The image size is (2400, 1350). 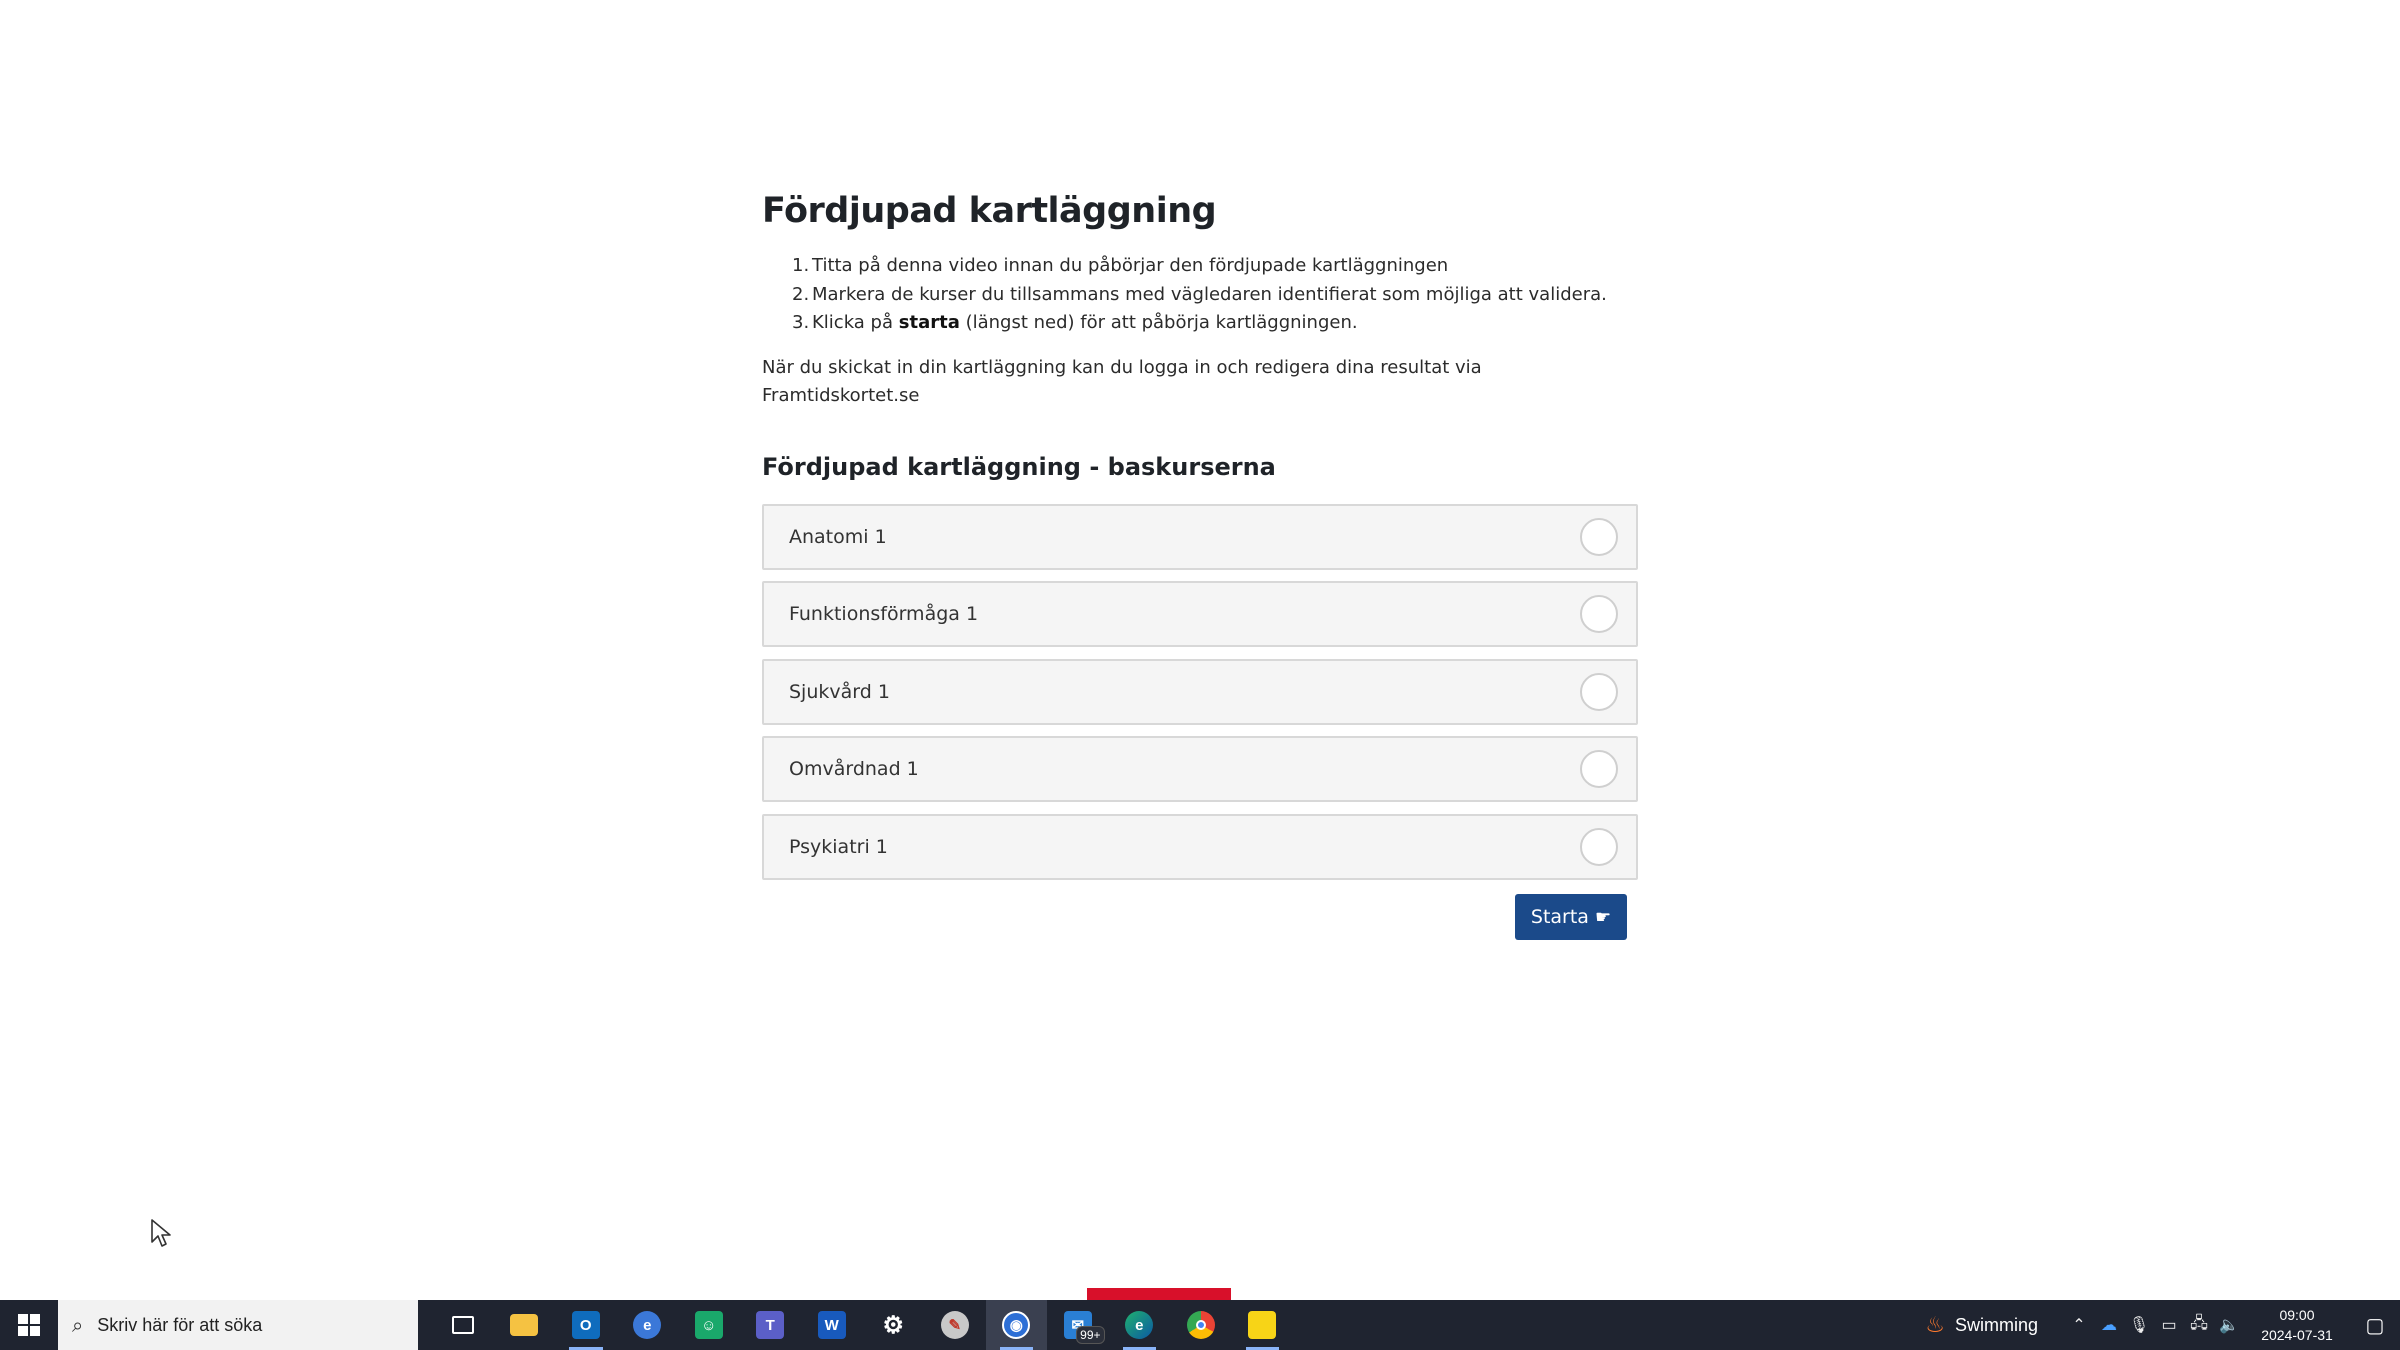 What do you see at coordinates (1019, 466) in the screenshot?
I see `section-title: Fördjupad kartläggning - baskurserna` at bounding box center [1019, 466].